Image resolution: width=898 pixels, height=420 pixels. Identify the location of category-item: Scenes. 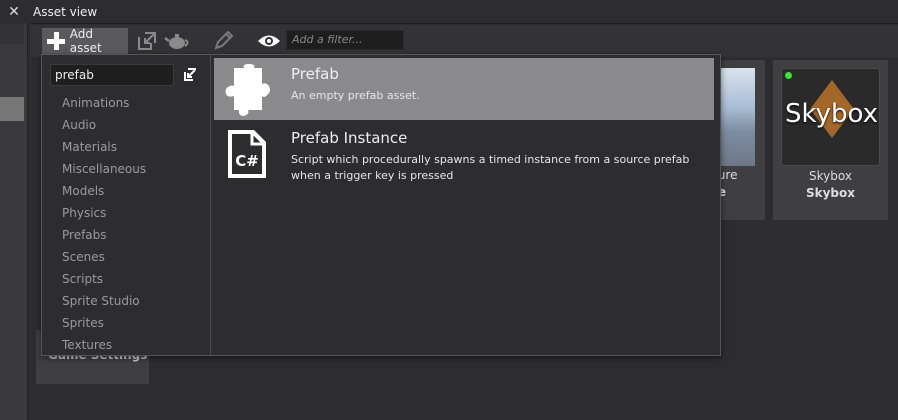
(132, 257).